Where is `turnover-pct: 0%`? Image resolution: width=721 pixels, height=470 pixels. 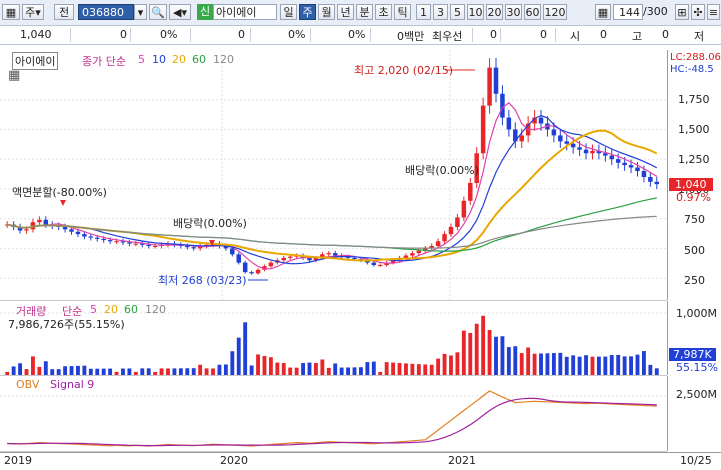
turnover-pct: 0% is located at coordinates (357, 34).